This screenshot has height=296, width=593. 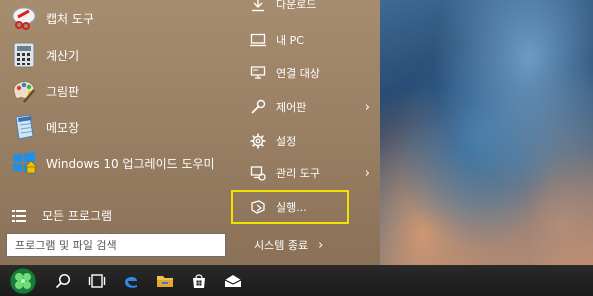 I want to click on place-item-admin-tools: 관리 도구 ›, so click(x=306, y=173).